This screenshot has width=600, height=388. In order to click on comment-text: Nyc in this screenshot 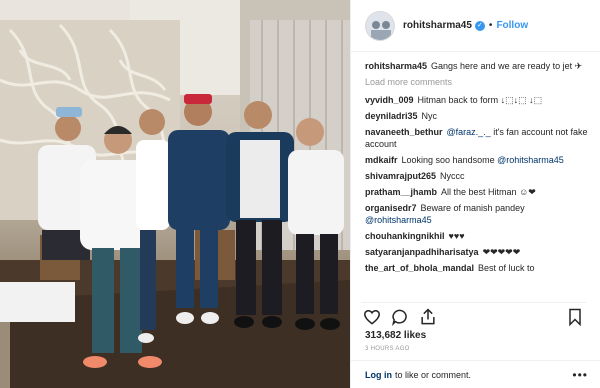, I will do `click(429, 116)`.